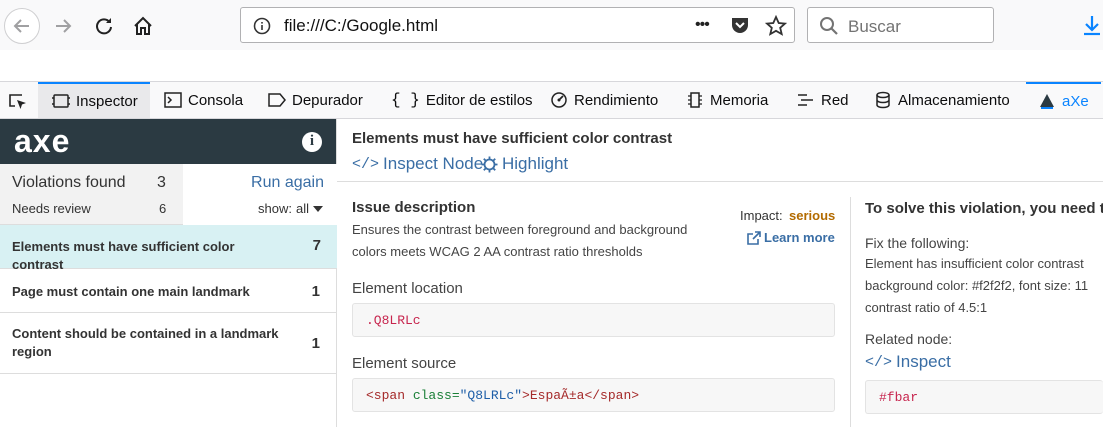  Describe the element at coordinates (61, 101) in the screenshot. I see `inspector-icon` at that location.